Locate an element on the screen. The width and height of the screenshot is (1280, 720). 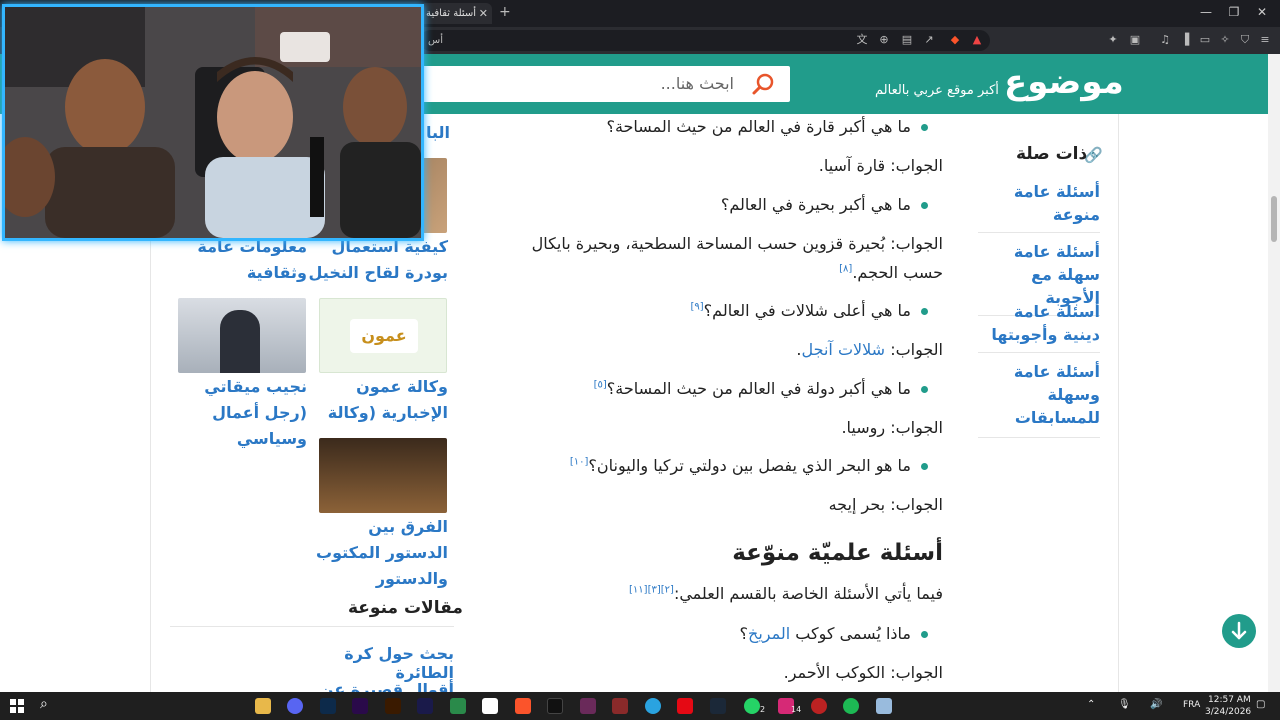
close-window-button: ✕ is located at coordinates (1262, 12).